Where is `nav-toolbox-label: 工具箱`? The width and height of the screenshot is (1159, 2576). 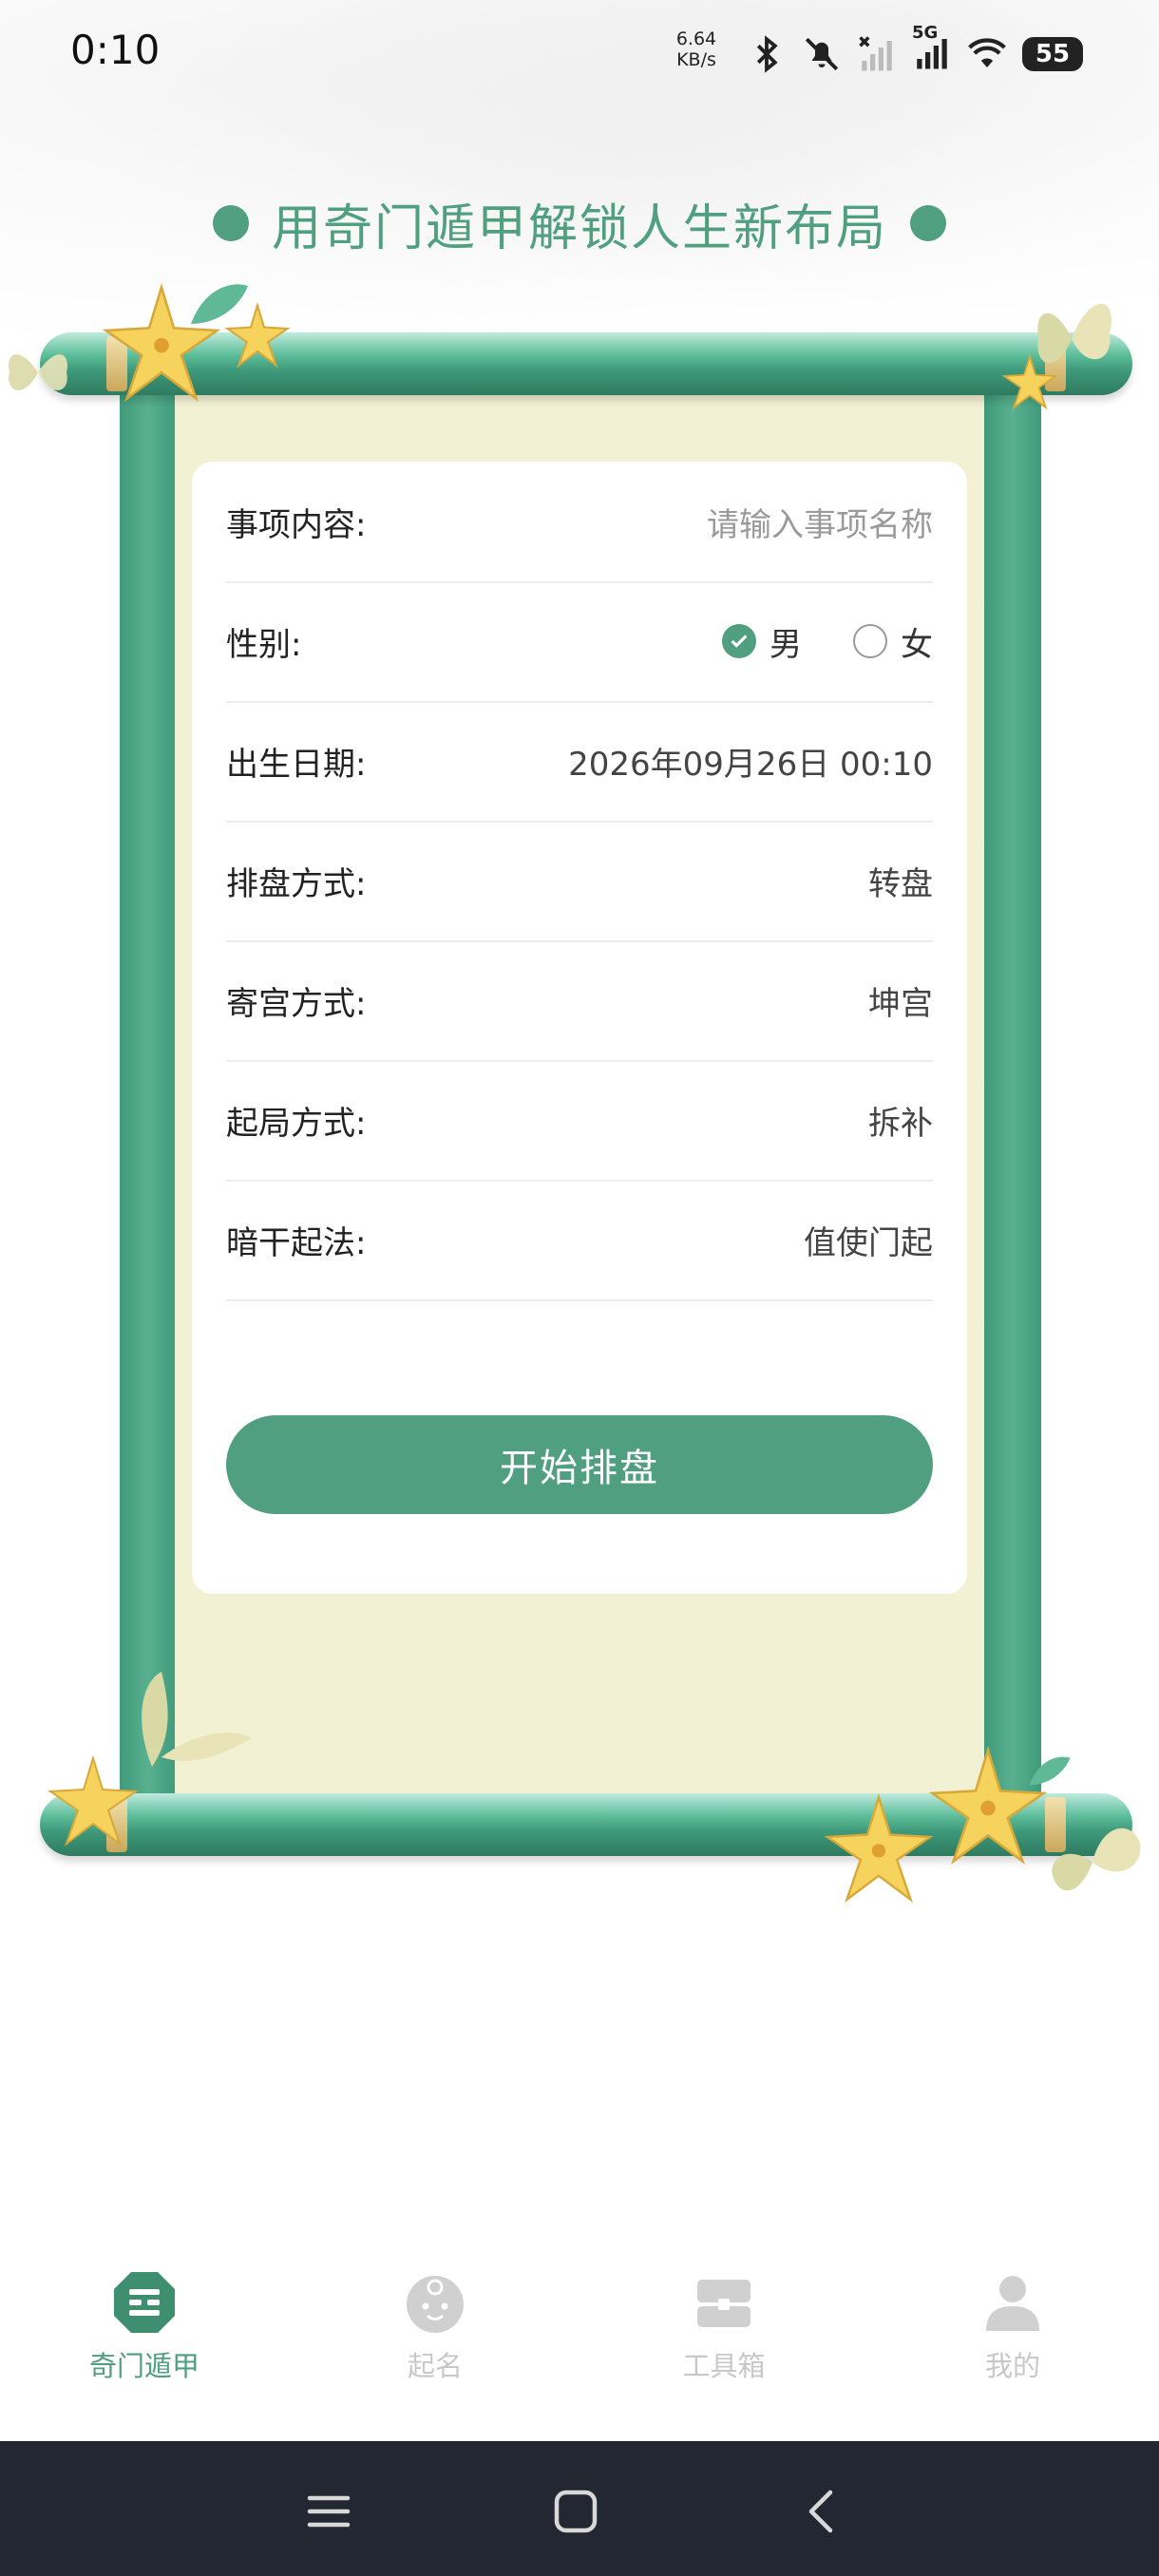 nav-toolbox-label: 工具箱 is located at coordinates (724, 2366).